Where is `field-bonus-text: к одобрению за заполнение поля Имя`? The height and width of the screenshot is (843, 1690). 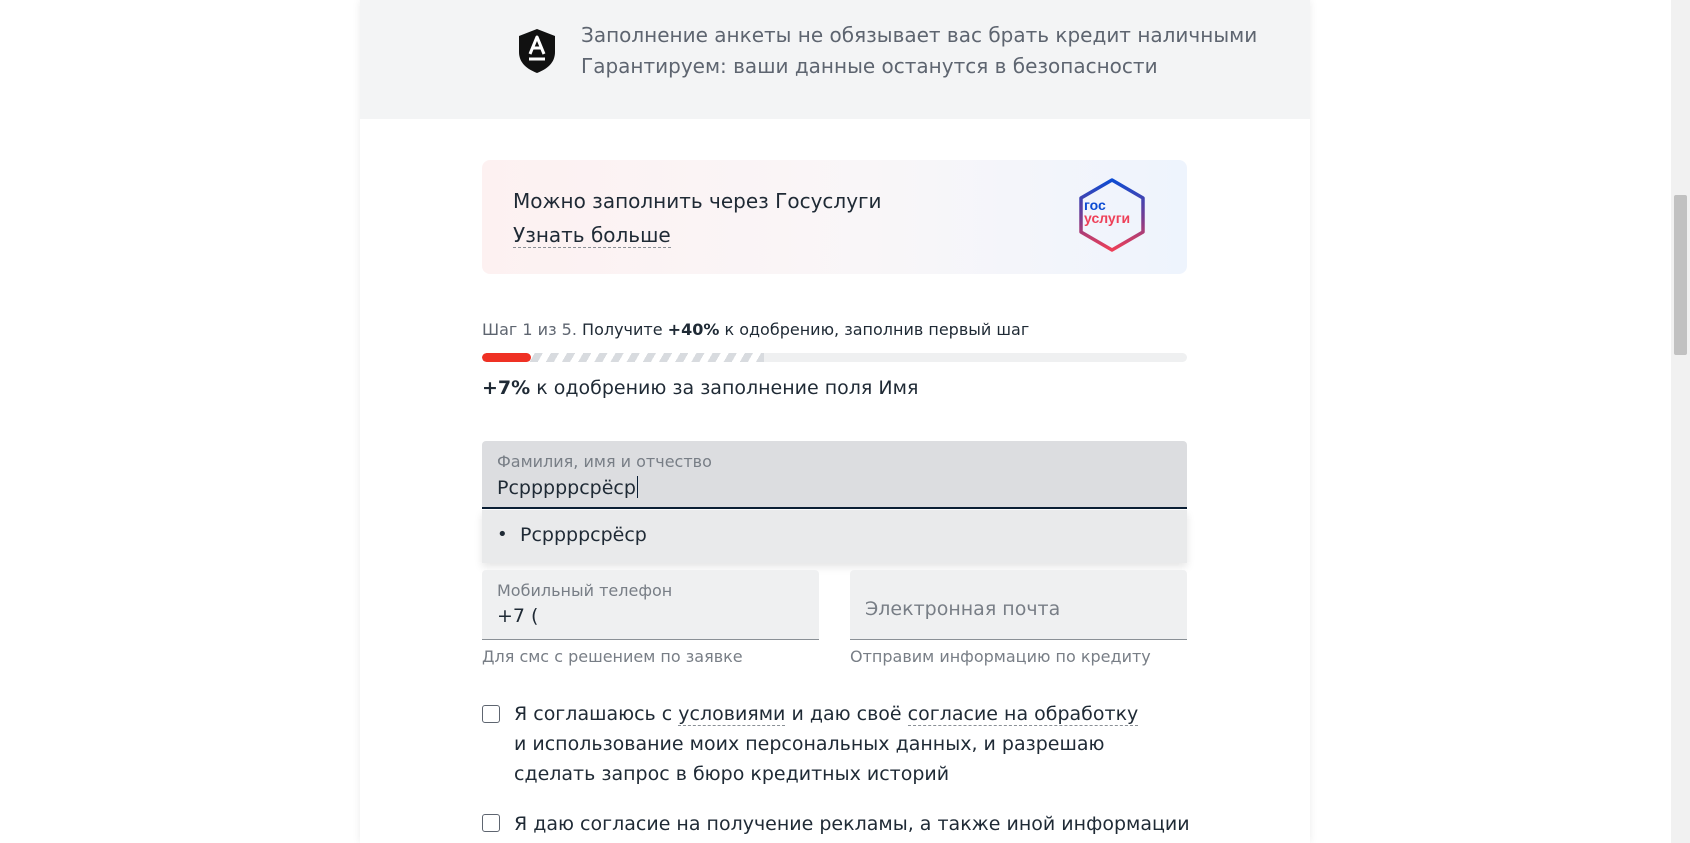
field-bonus-text: к одобрению за заполнение поля Имя is located at coordinates (727, 388).